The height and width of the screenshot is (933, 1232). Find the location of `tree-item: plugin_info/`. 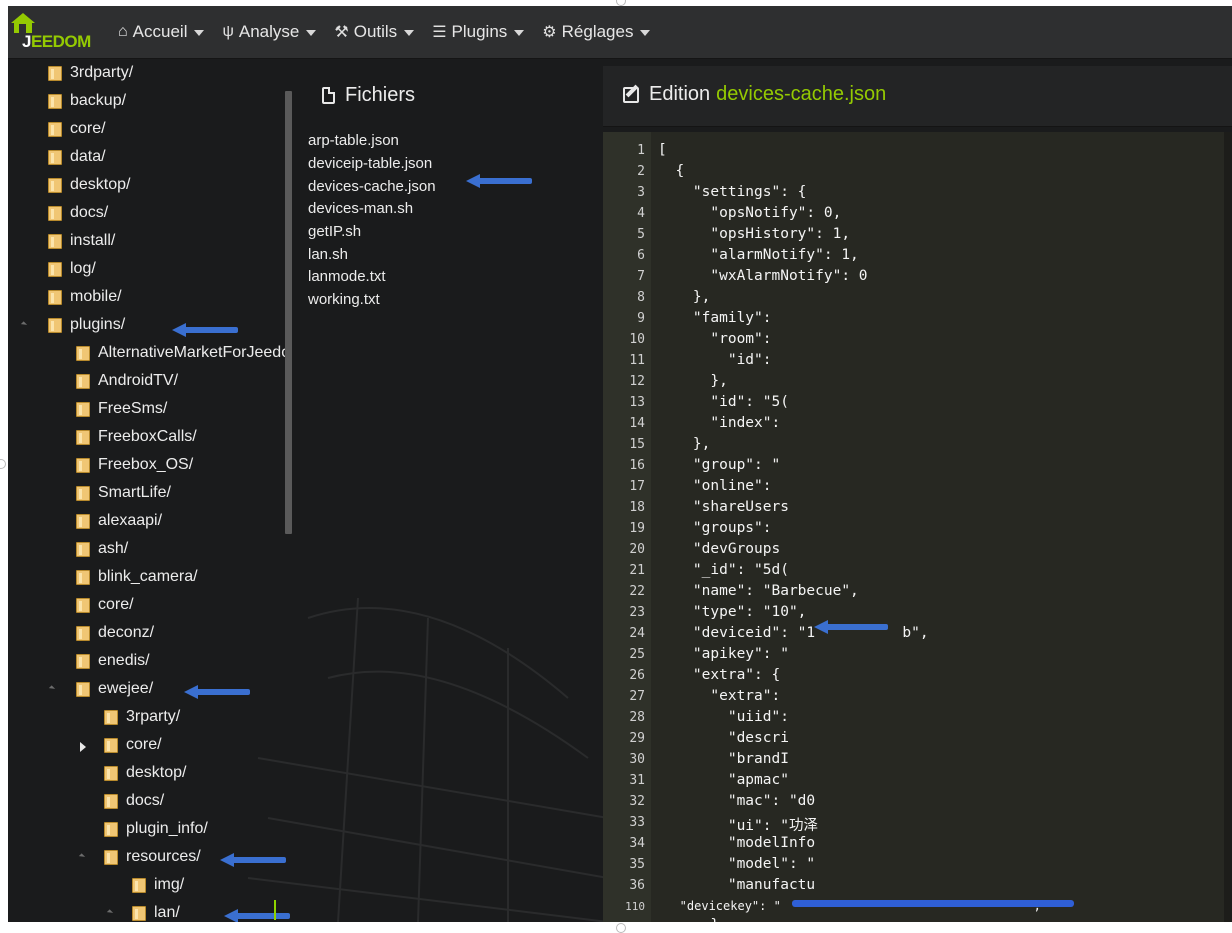

tree-item: plugin_info/ is located at coordinates (156, 829).